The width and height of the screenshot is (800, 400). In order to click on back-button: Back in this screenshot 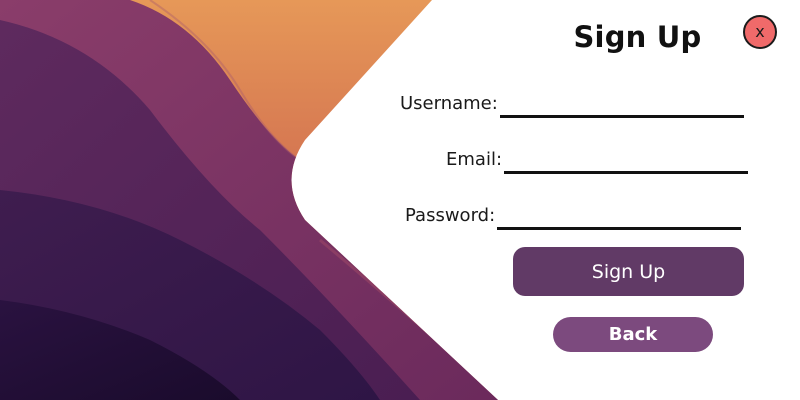, I will do `click(633, 334)`.